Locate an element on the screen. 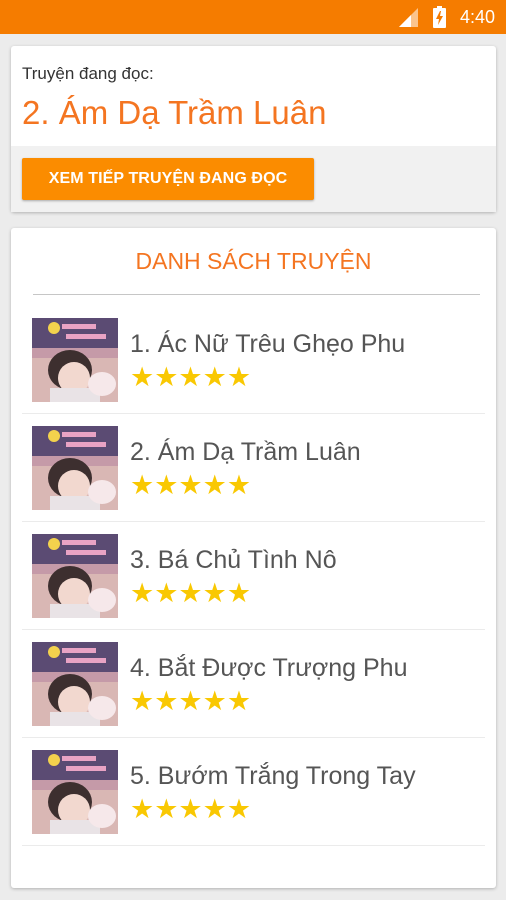  status-bar: 4:40 is located at coordinates (253, 17).